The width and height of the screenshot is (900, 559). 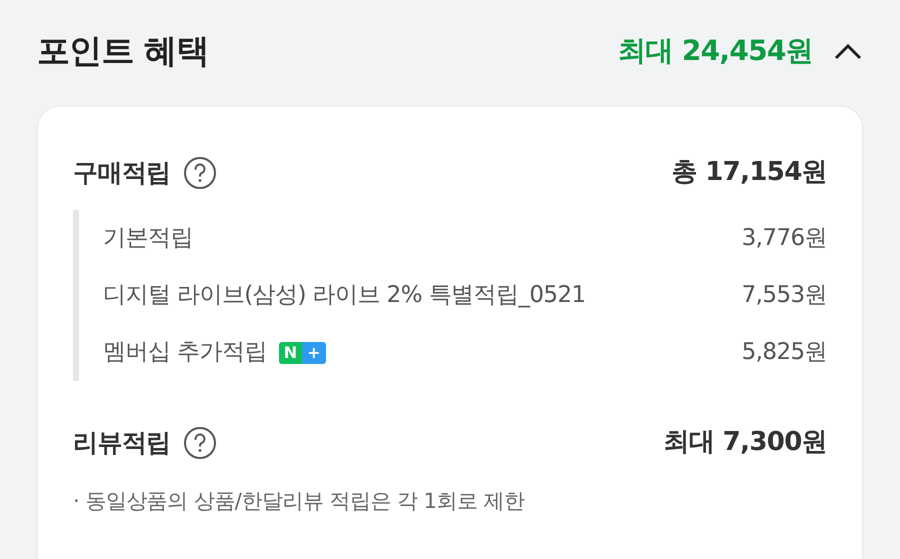 I want to click on section-title: 포인트 혜택, so click(x=123, y=51).